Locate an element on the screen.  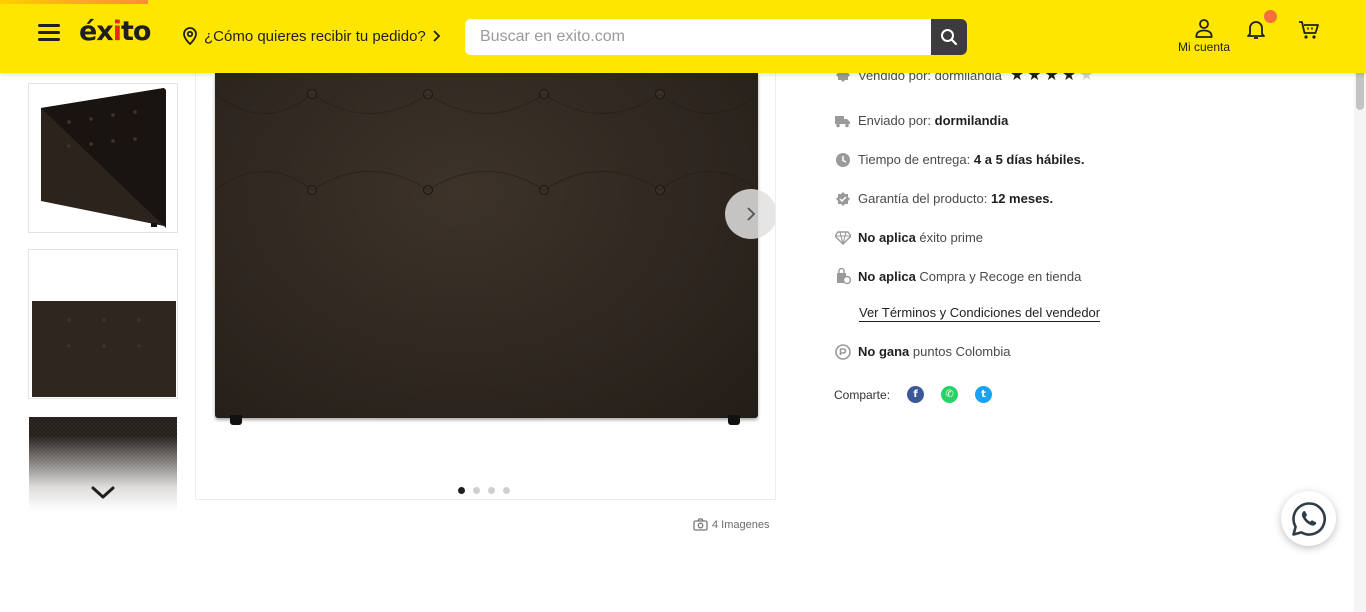
bell-icon is located at coordinates (1256, 30).